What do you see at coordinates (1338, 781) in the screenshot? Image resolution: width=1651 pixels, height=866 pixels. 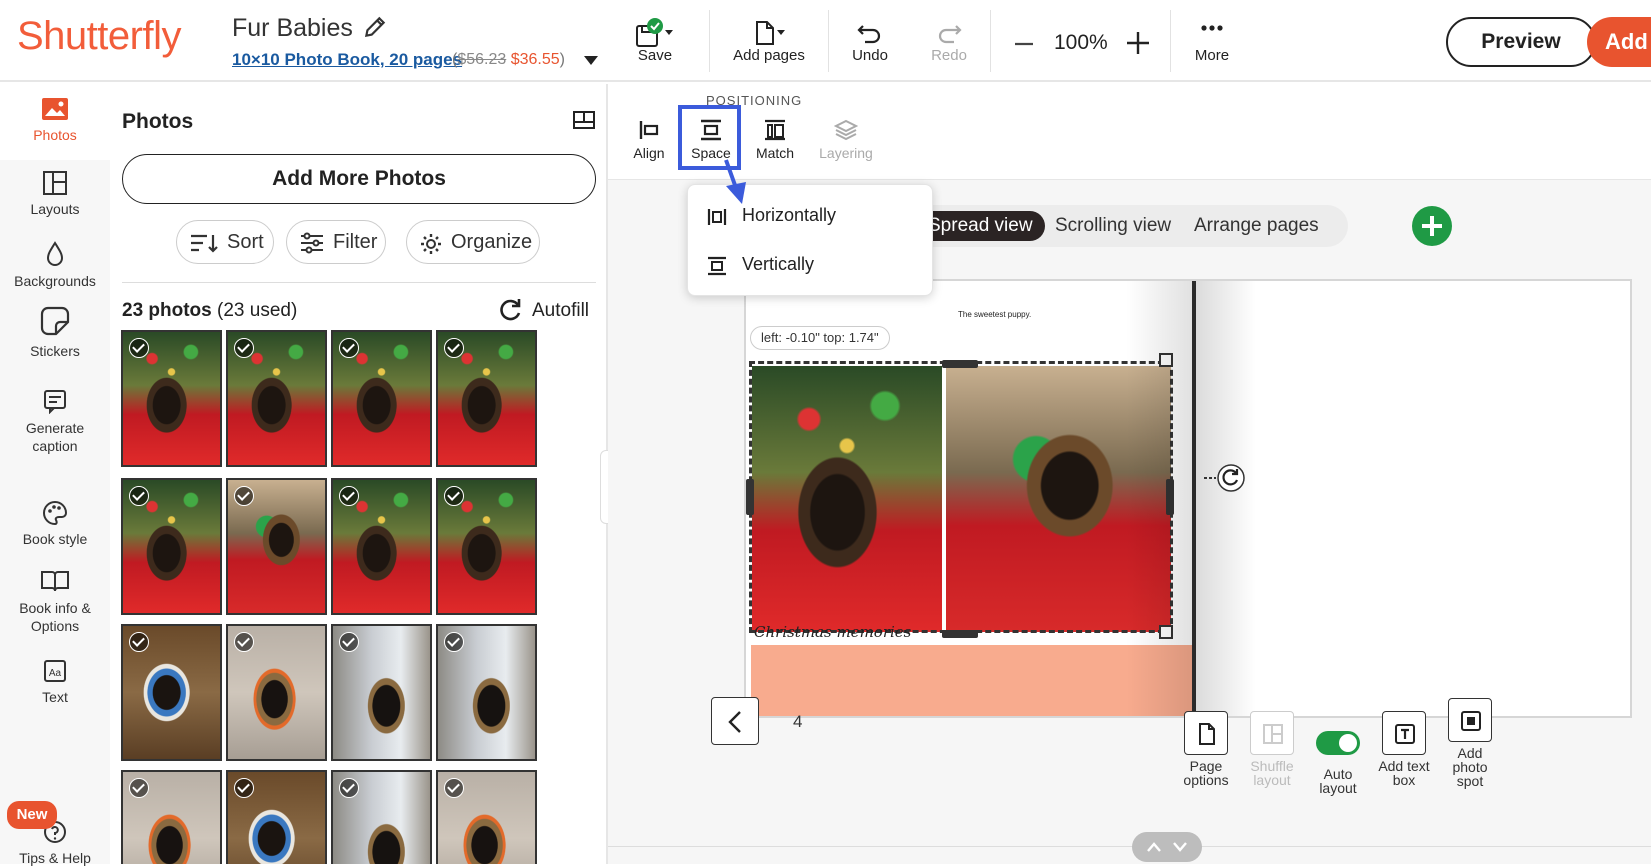 I see `auto-layout-label: Auto layout` at bounding box center [1338, 781].